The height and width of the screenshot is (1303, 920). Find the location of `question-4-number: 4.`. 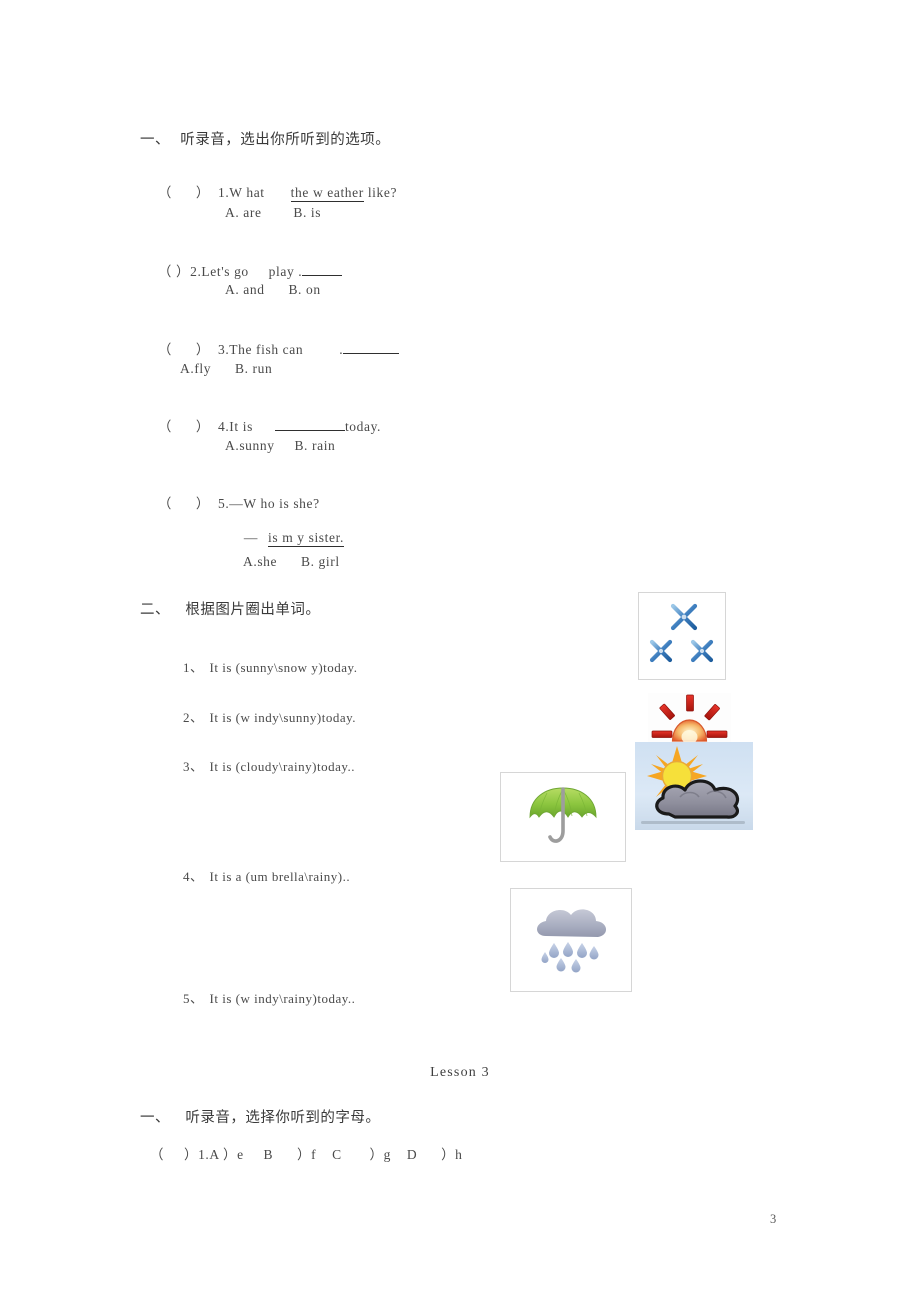

question-4-number: 4. is located at coordinates (223, 426).